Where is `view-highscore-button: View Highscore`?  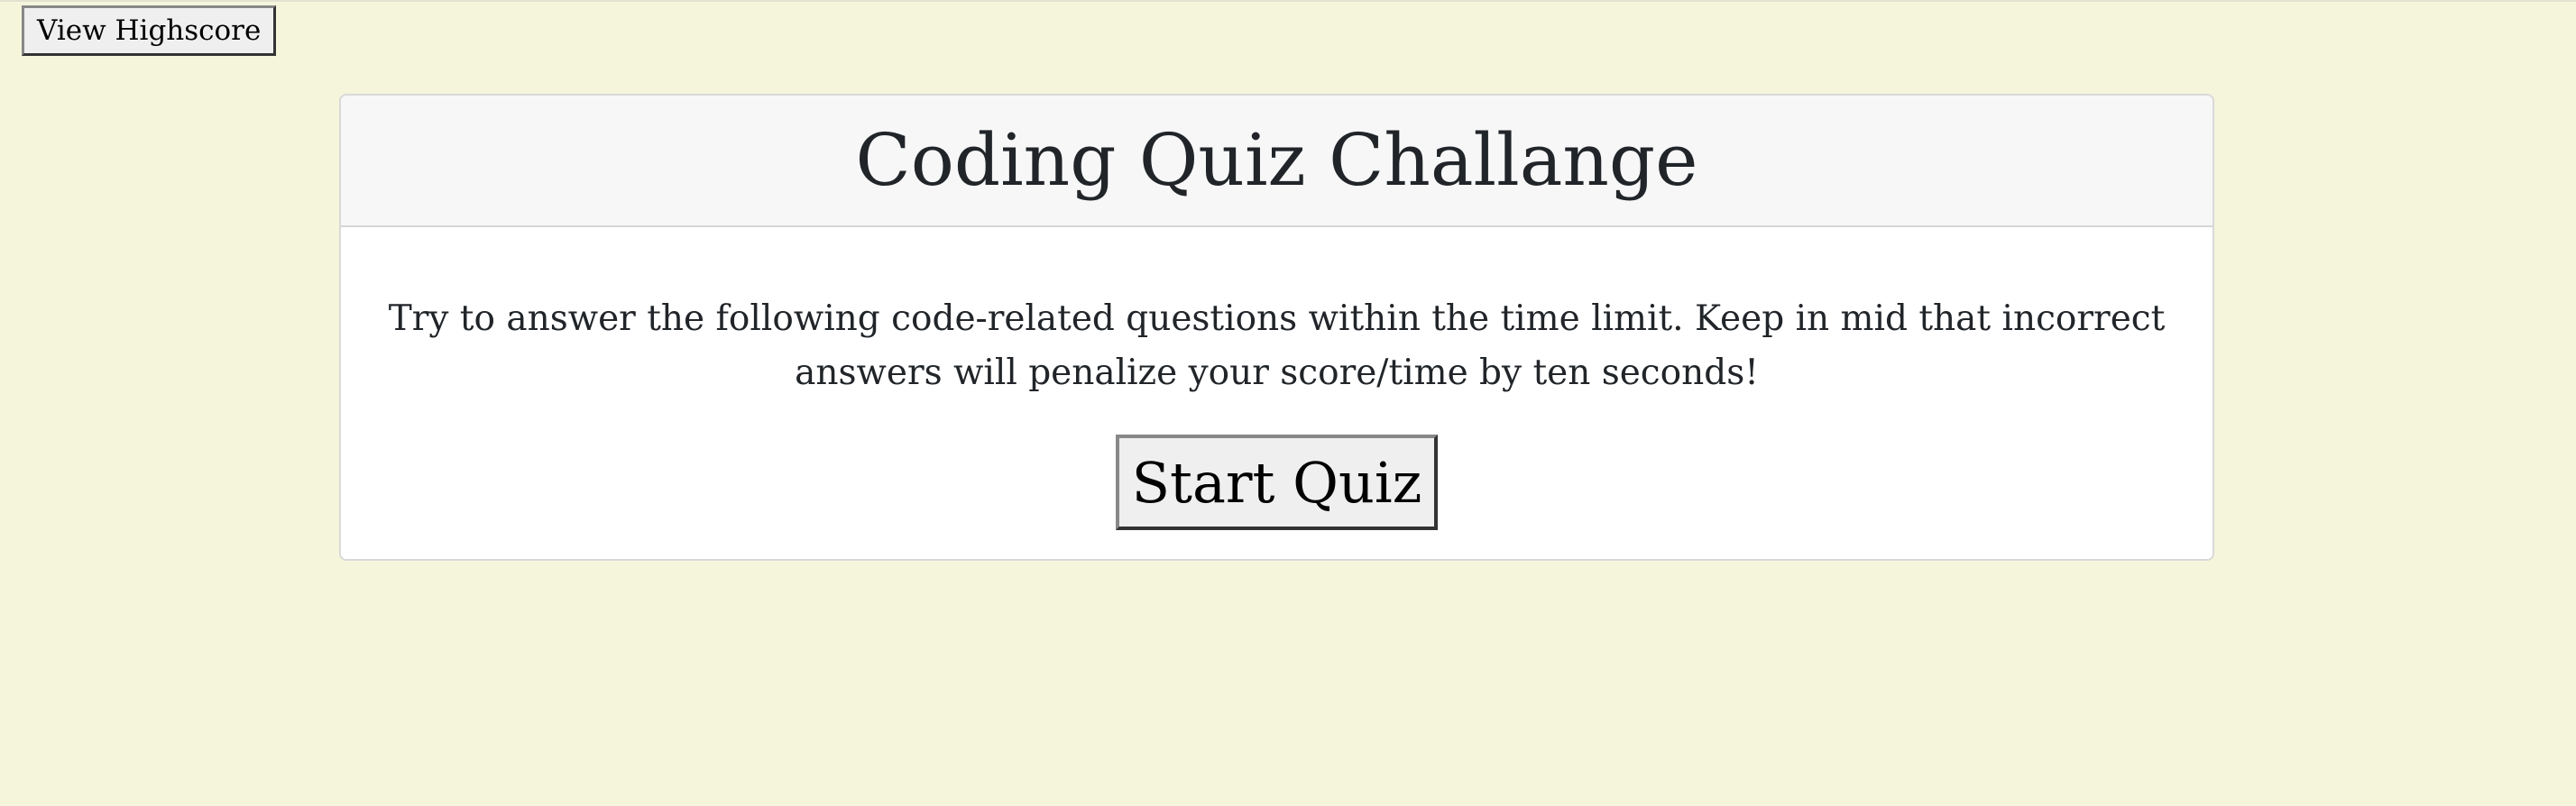
view-highscore-button: View Highscore is located at coordinates (149, 30).